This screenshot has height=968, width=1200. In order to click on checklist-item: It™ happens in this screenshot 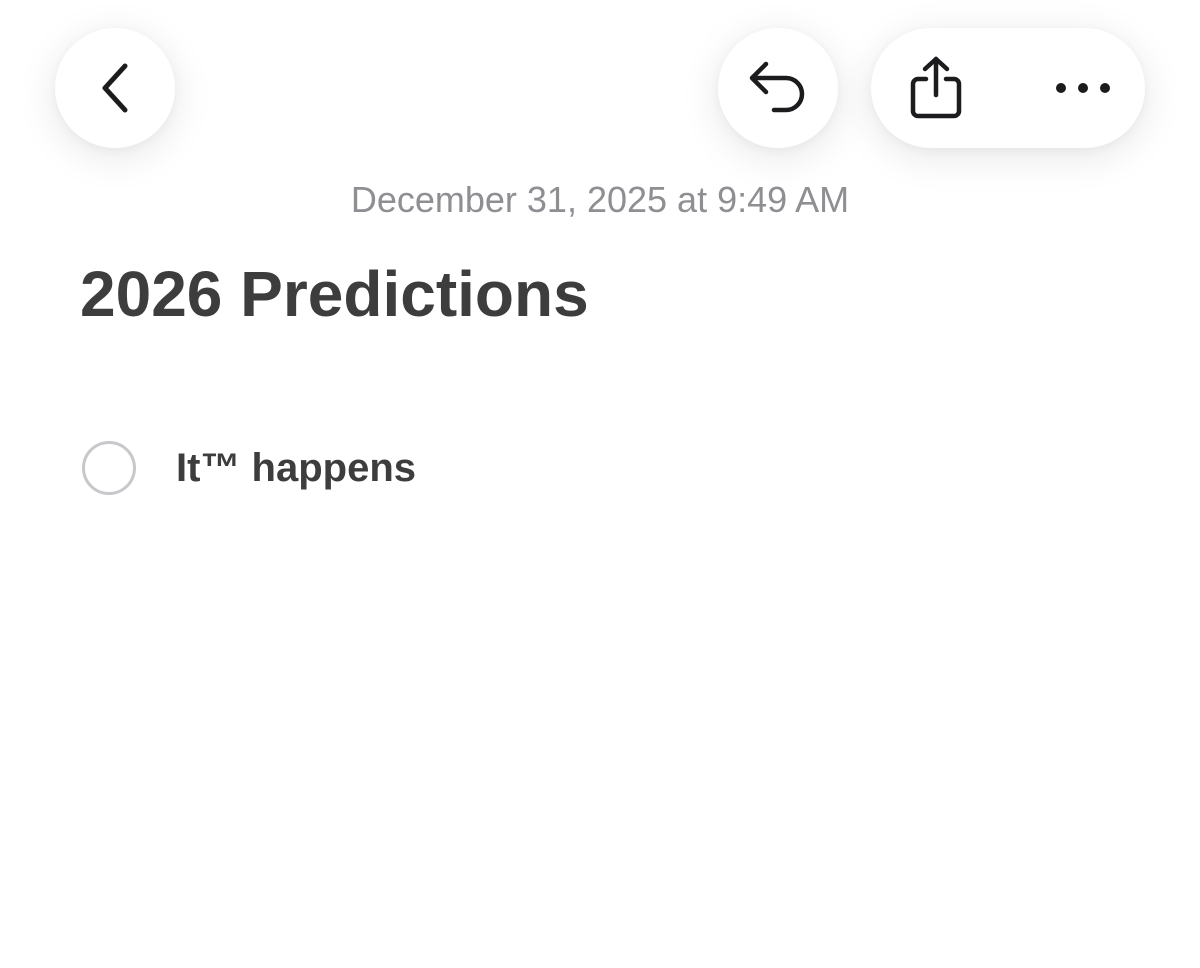, I will do `click(249, 468)`.